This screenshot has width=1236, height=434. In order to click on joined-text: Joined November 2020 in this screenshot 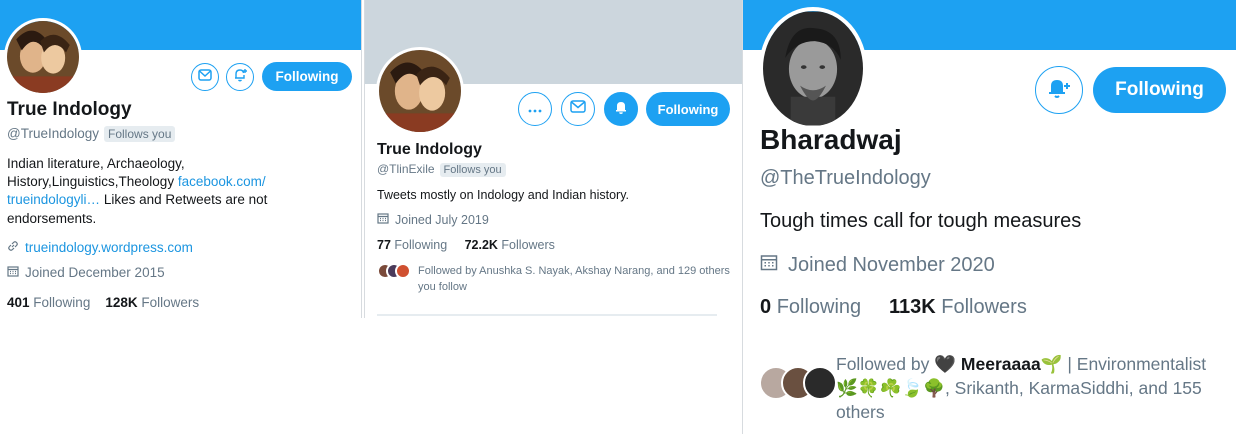, I will do `click(891, 264)`.